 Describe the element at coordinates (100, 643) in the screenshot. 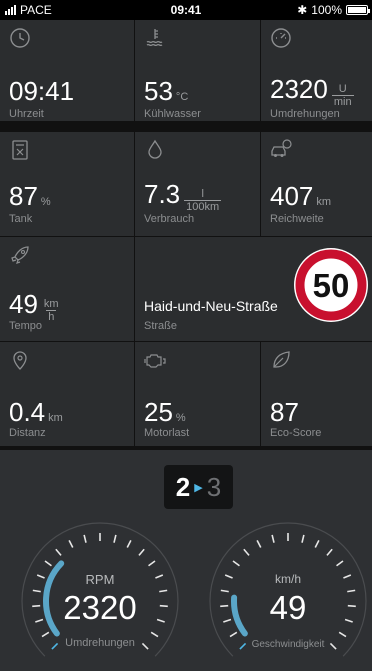

I see `gauge-caption: Umdrehungen` at that location.